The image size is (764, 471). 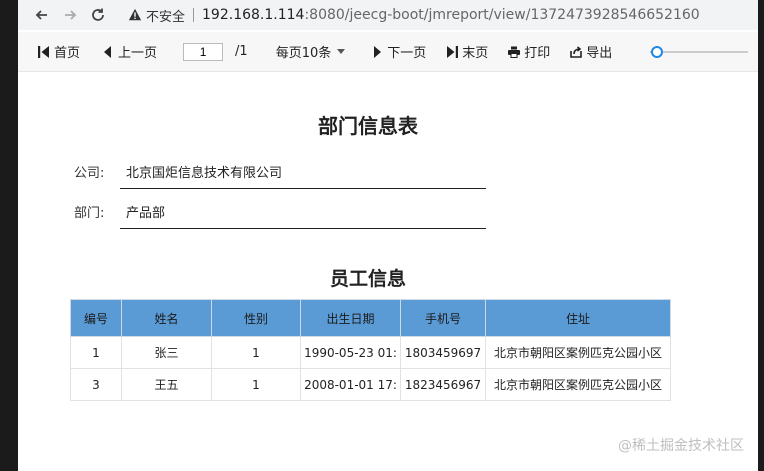 I want to click on next-page-button: 下一页, so click(x=398, y=52).